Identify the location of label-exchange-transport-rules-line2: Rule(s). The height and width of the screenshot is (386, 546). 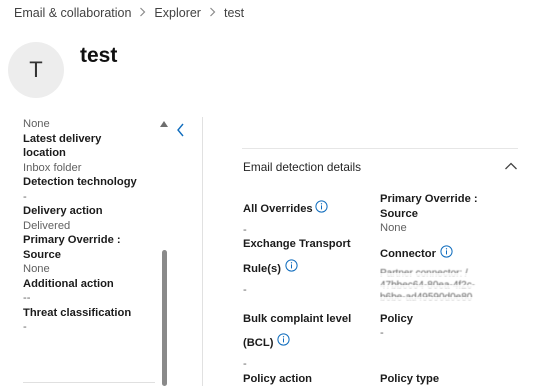
(262, 269).